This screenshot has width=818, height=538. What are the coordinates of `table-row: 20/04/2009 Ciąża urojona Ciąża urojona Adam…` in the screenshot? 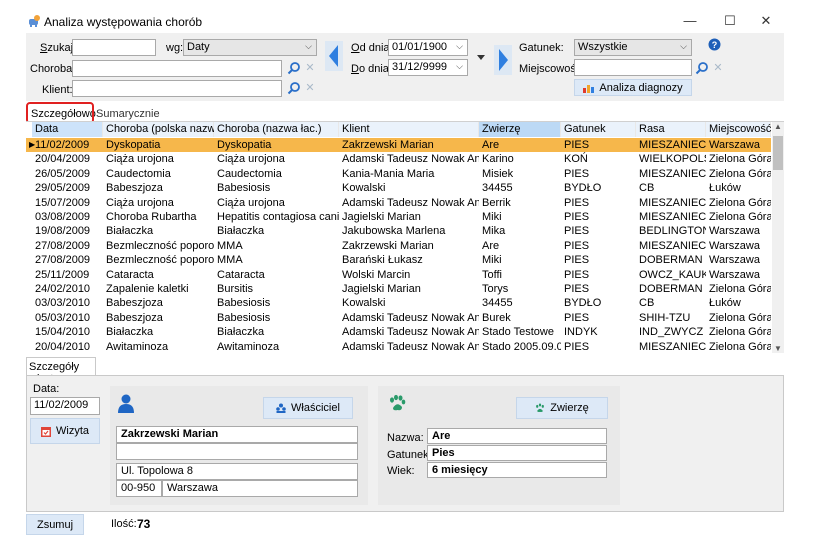 It's located at (398, 159).